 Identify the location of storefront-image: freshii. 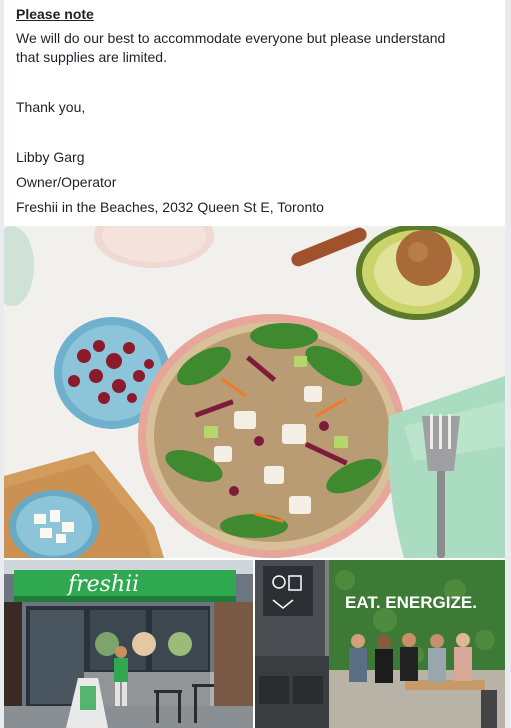
(128, 644).